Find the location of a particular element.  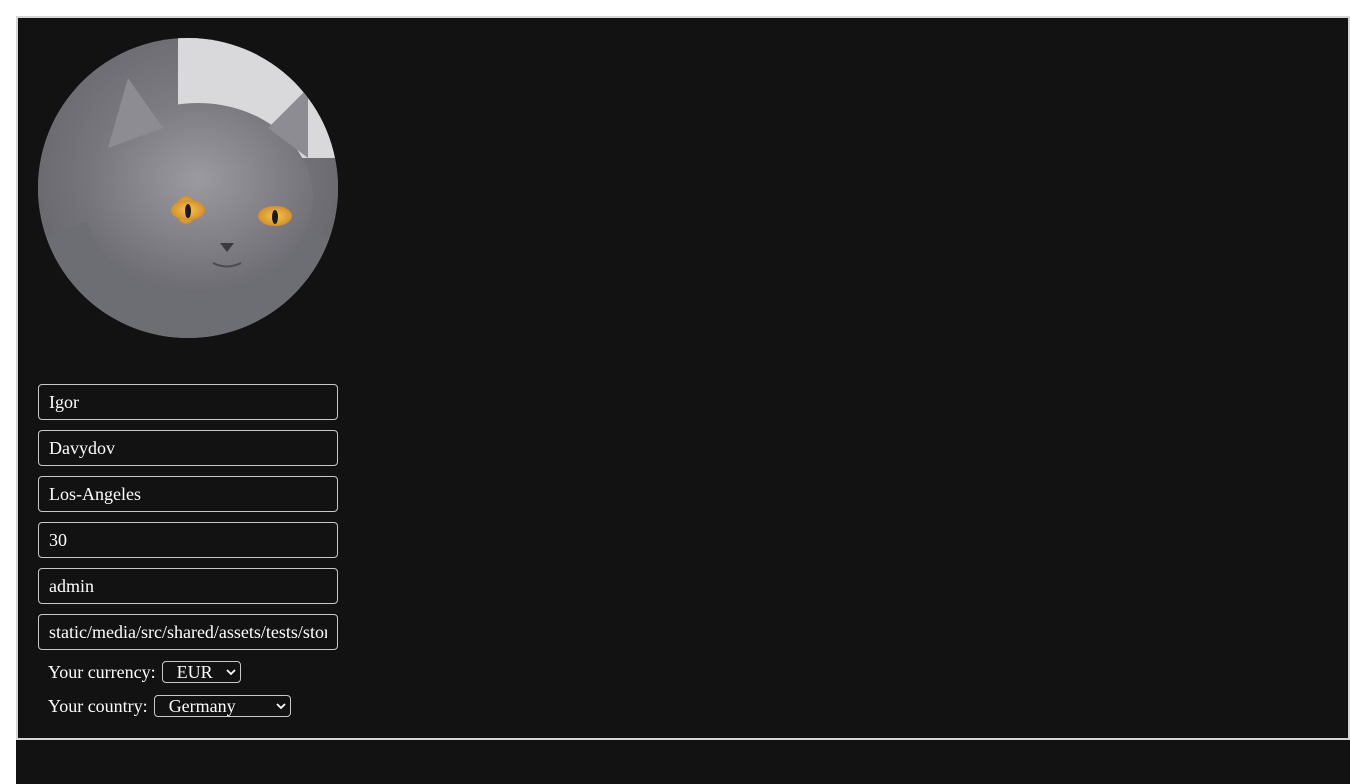

cat-avatar-image is located at coordinates (188, 188).